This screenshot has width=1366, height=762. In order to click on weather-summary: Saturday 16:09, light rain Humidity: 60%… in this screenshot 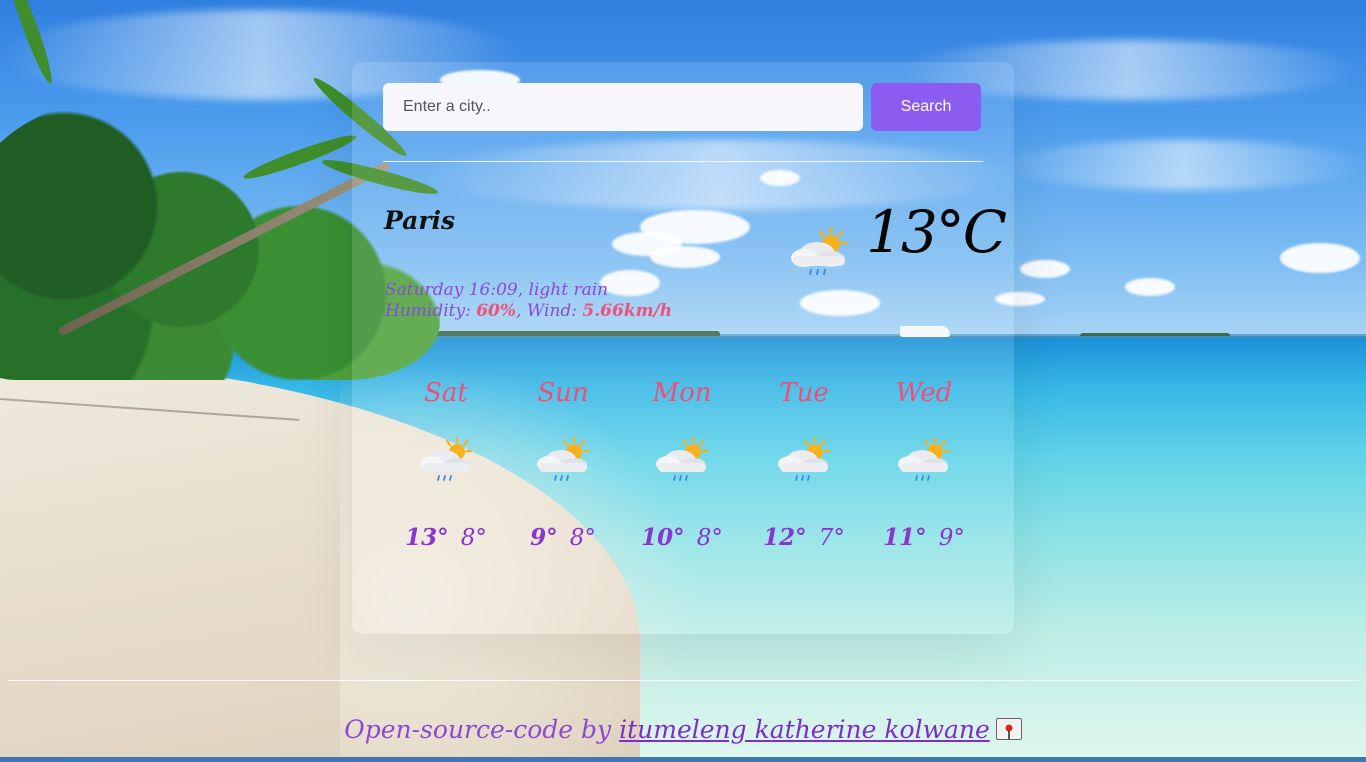, I will do `click(528, 301)`.